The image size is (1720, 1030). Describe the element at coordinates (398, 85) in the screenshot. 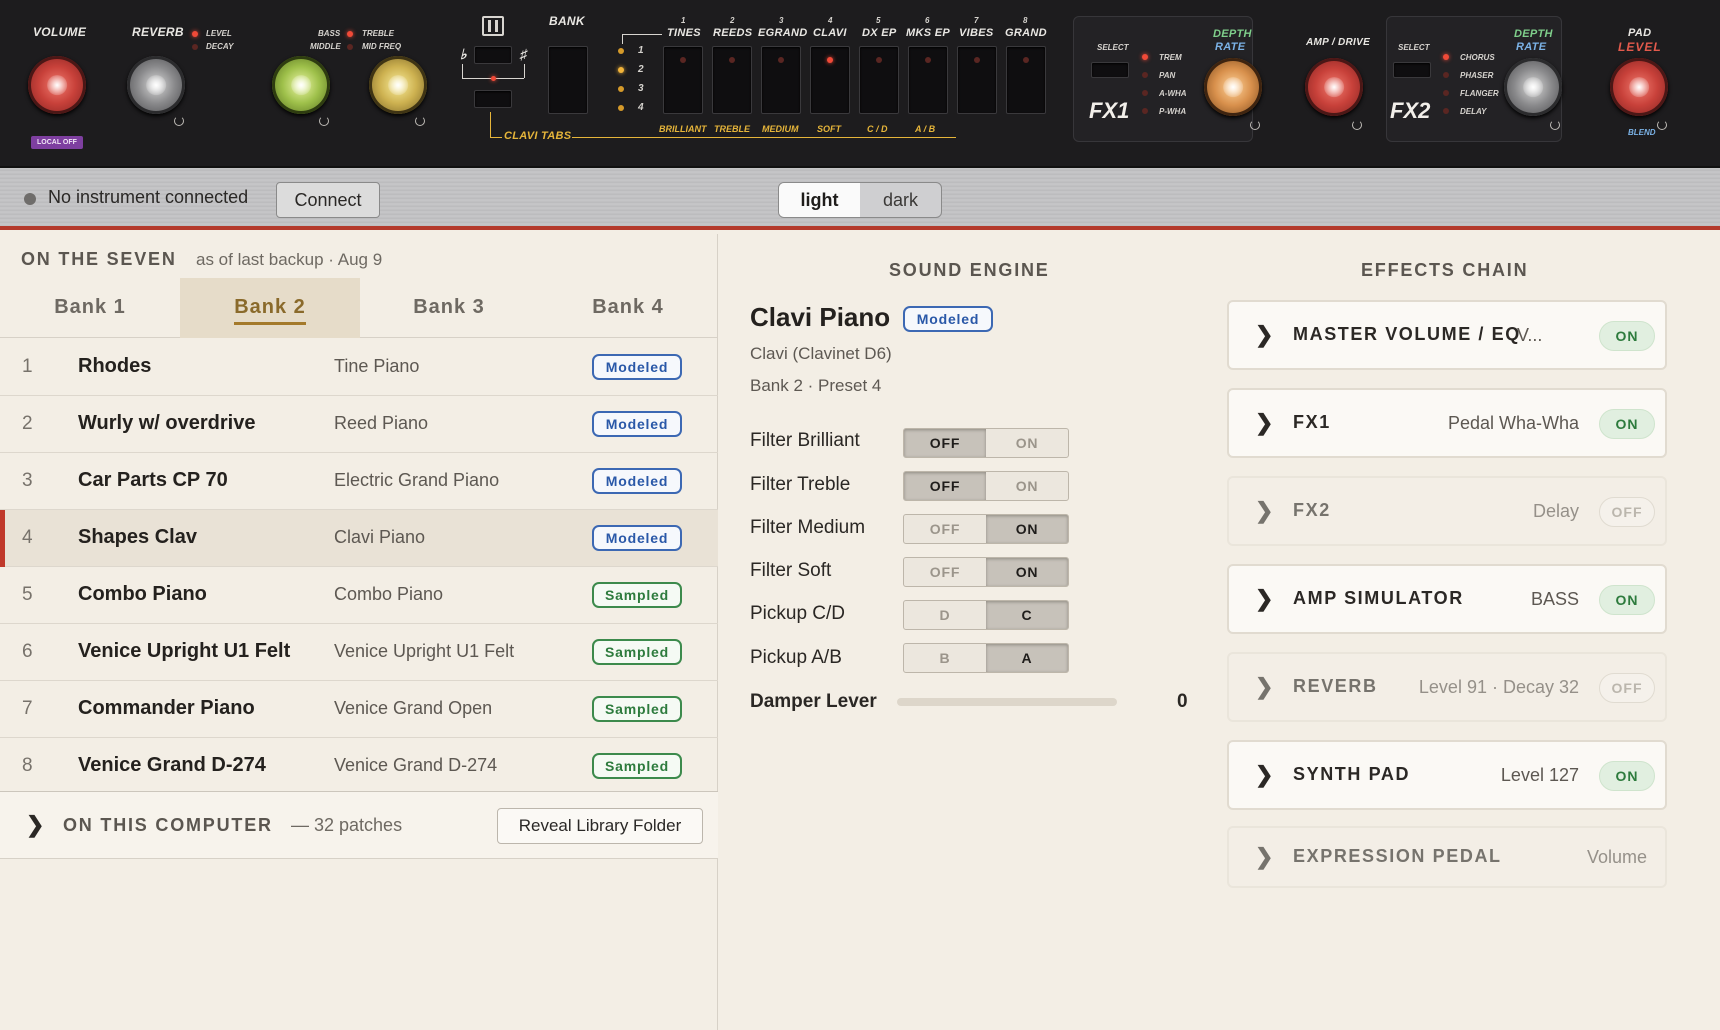

I see `eq-treble-knob` at that location.